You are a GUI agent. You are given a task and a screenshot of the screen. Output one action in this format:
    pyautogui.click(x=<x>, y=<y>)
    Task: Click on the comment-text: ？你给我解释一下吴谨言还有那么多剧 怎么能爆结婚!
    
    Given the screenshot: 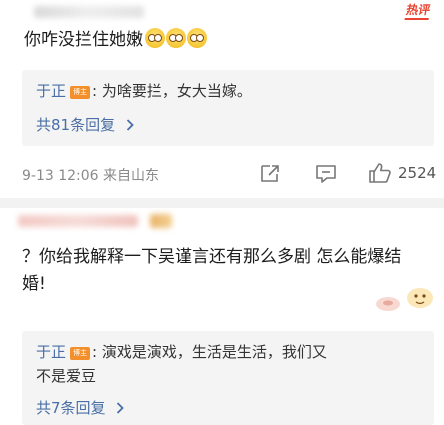 What is the action you would take?
    pyautogui.click(x=212, y=270)
    